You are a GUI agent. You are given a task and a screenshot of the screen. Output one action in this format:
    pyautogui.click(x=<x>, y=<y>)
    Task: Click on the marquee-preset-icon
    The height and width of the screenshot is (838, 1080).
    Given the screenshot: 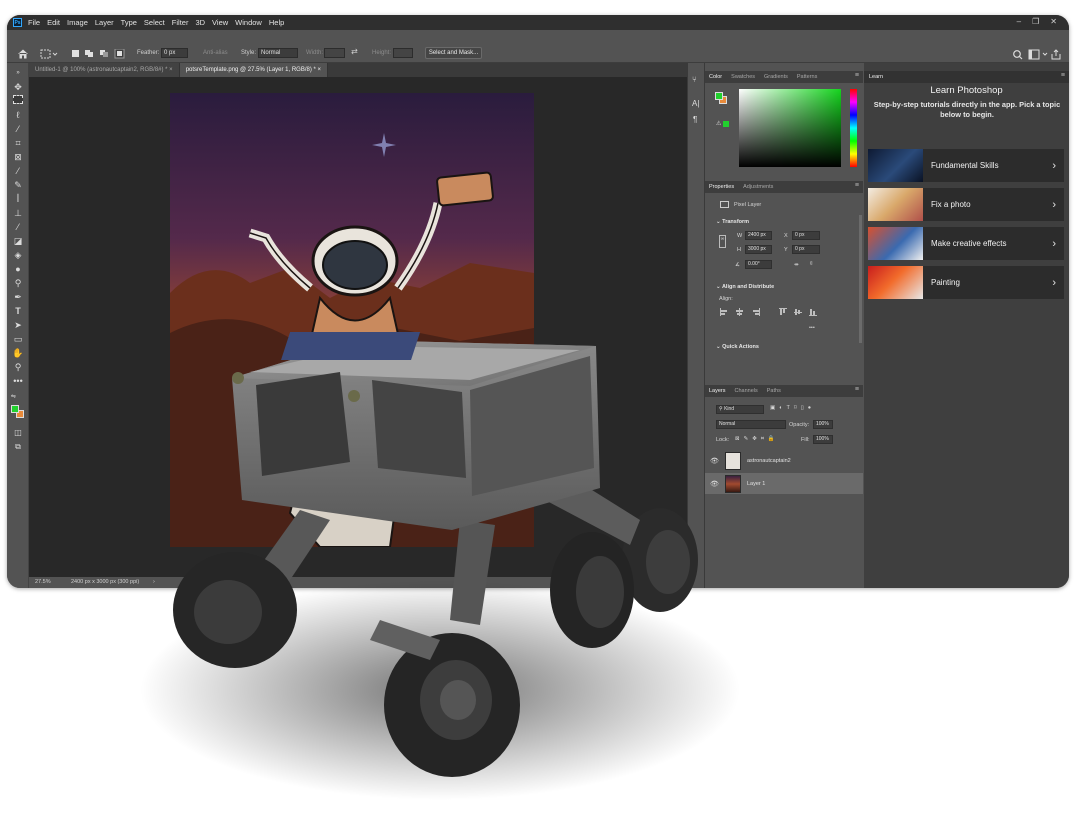 What is the action you would take?
    pyautogui.click(x=49, y=54)
    